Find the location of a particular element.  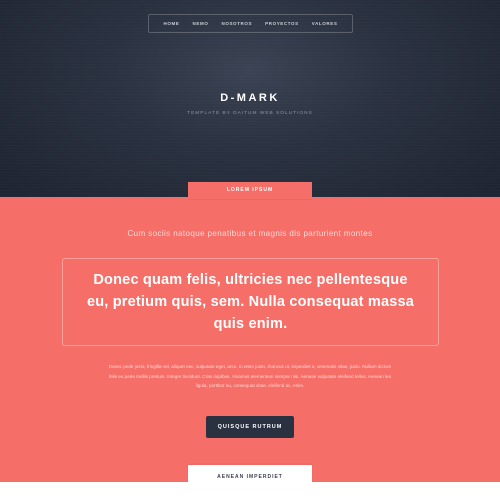

quisque-rutrum-button: Quisque Rutrum is located at coordinates (250, 427).